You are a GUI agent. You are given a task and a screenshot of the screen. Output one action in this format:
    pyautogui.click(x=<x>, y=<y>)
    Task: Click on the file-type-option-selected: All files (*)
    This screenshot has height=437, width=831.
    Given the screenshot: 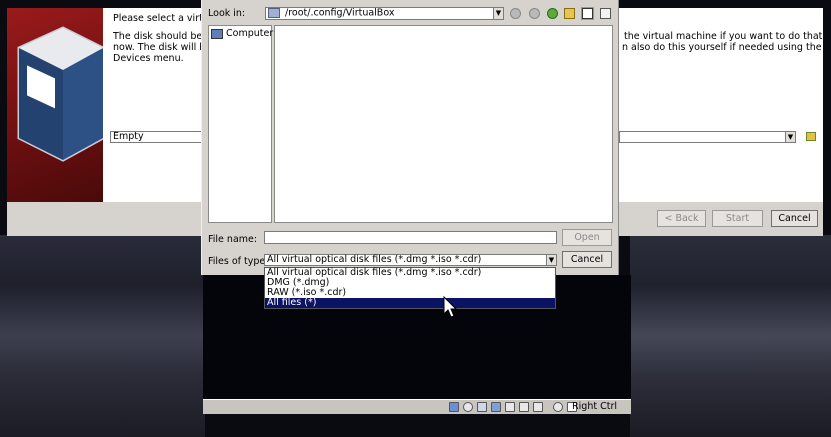 What is the action you would take?
    pyautogui.click(x=410, y=303)
    